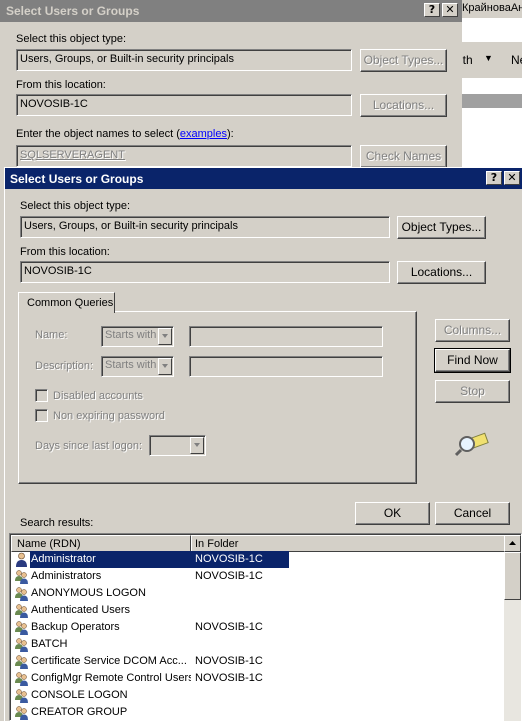 Image resolution: width=522 pixels, height=721 pixels. I want to click on column-header-folder: In Folder, so click(349, 543).